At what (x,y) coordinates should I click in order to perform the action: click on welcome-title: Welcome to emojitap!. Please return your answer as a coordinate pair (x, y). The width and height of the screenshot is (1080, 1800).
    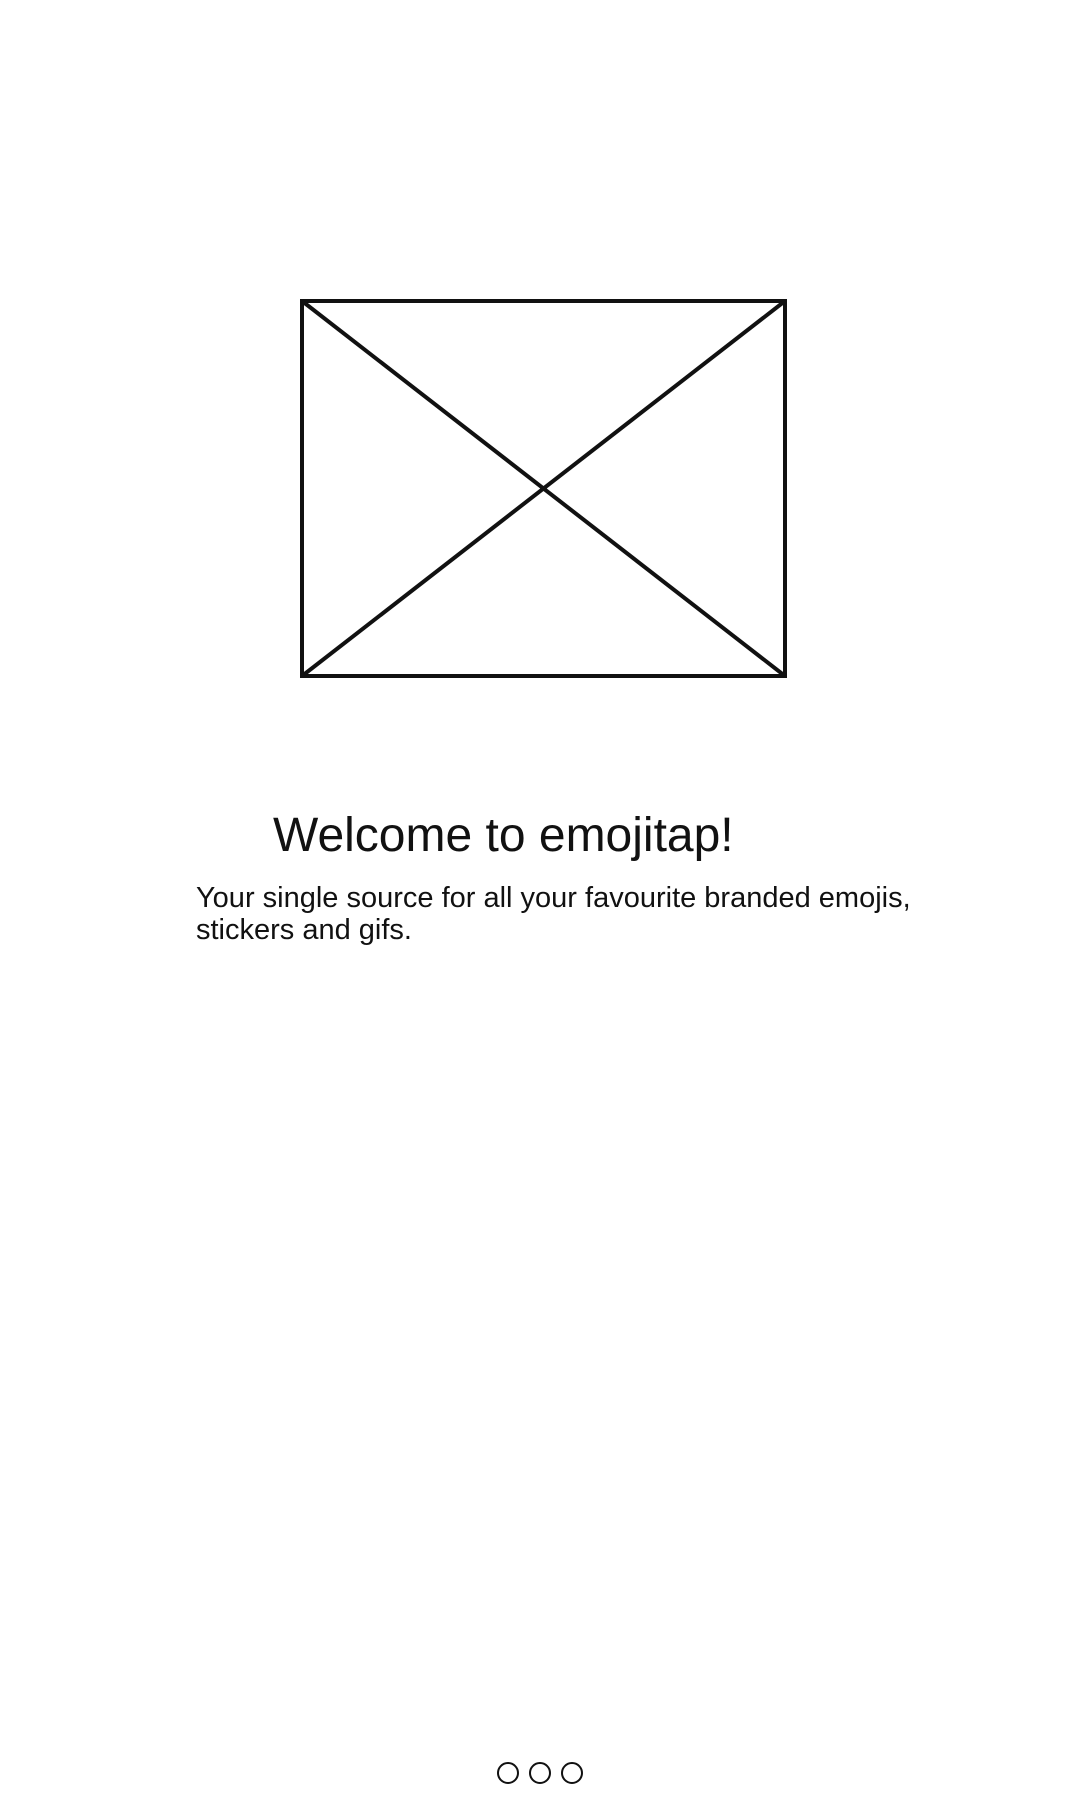
    Looking at the image, I should click on (503, 835).